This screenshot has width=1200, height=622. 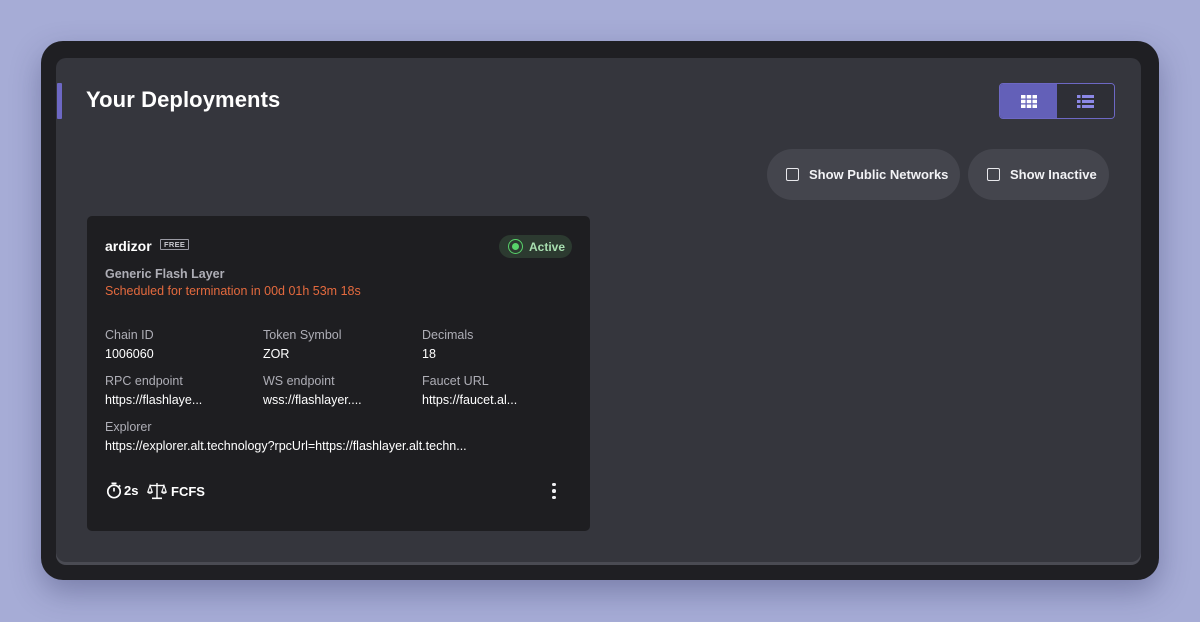 I want to click on faucet-url-label: Faucet URL, so click(x=455, y=381).